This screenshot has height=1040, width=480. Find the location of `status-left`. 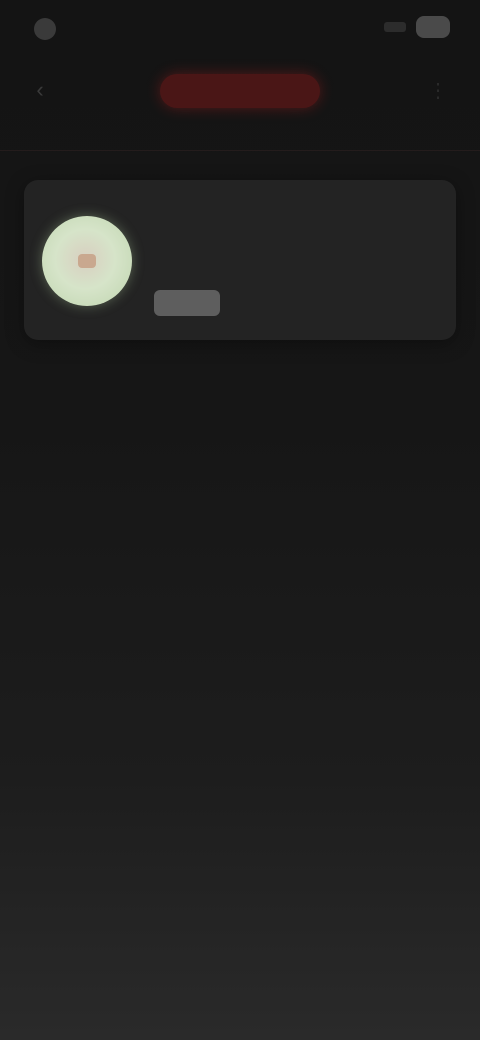

status-left is located at coordinates (49, 29).